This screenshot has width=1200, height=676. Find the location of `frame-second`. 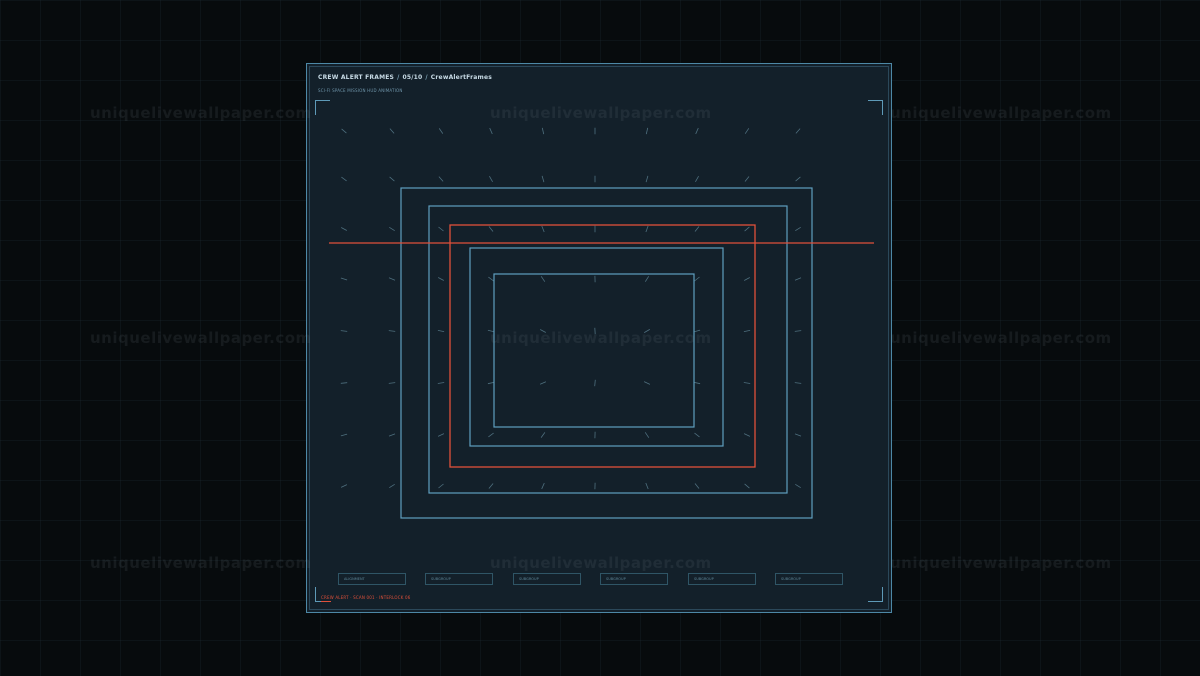

frame-second is located at coordinates (608, 349).